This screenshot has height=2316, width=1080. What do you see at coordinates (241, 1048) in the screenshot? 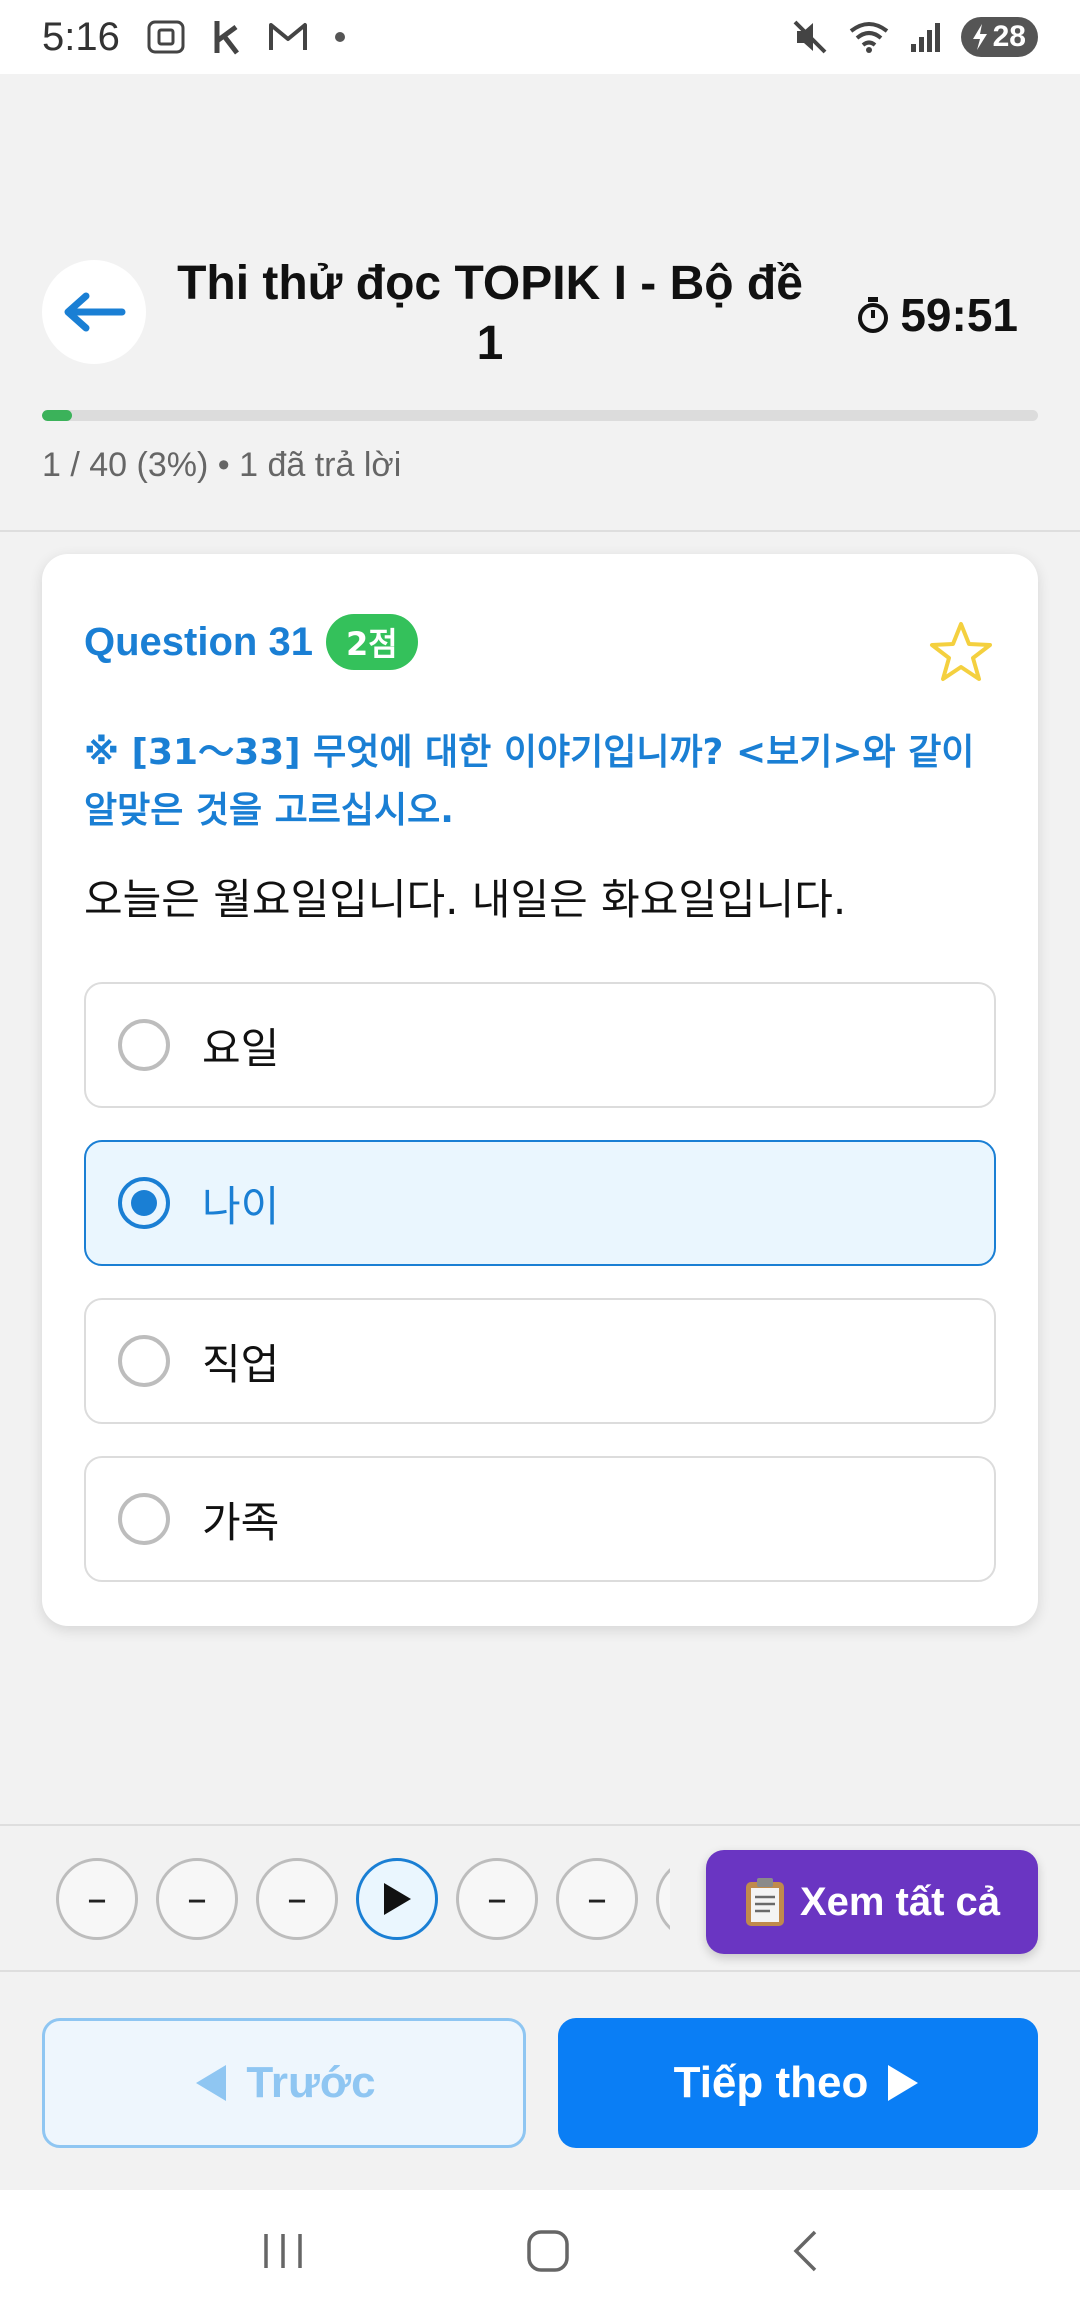
I see `option-label: 요일` at bounding box center [241, 1048].